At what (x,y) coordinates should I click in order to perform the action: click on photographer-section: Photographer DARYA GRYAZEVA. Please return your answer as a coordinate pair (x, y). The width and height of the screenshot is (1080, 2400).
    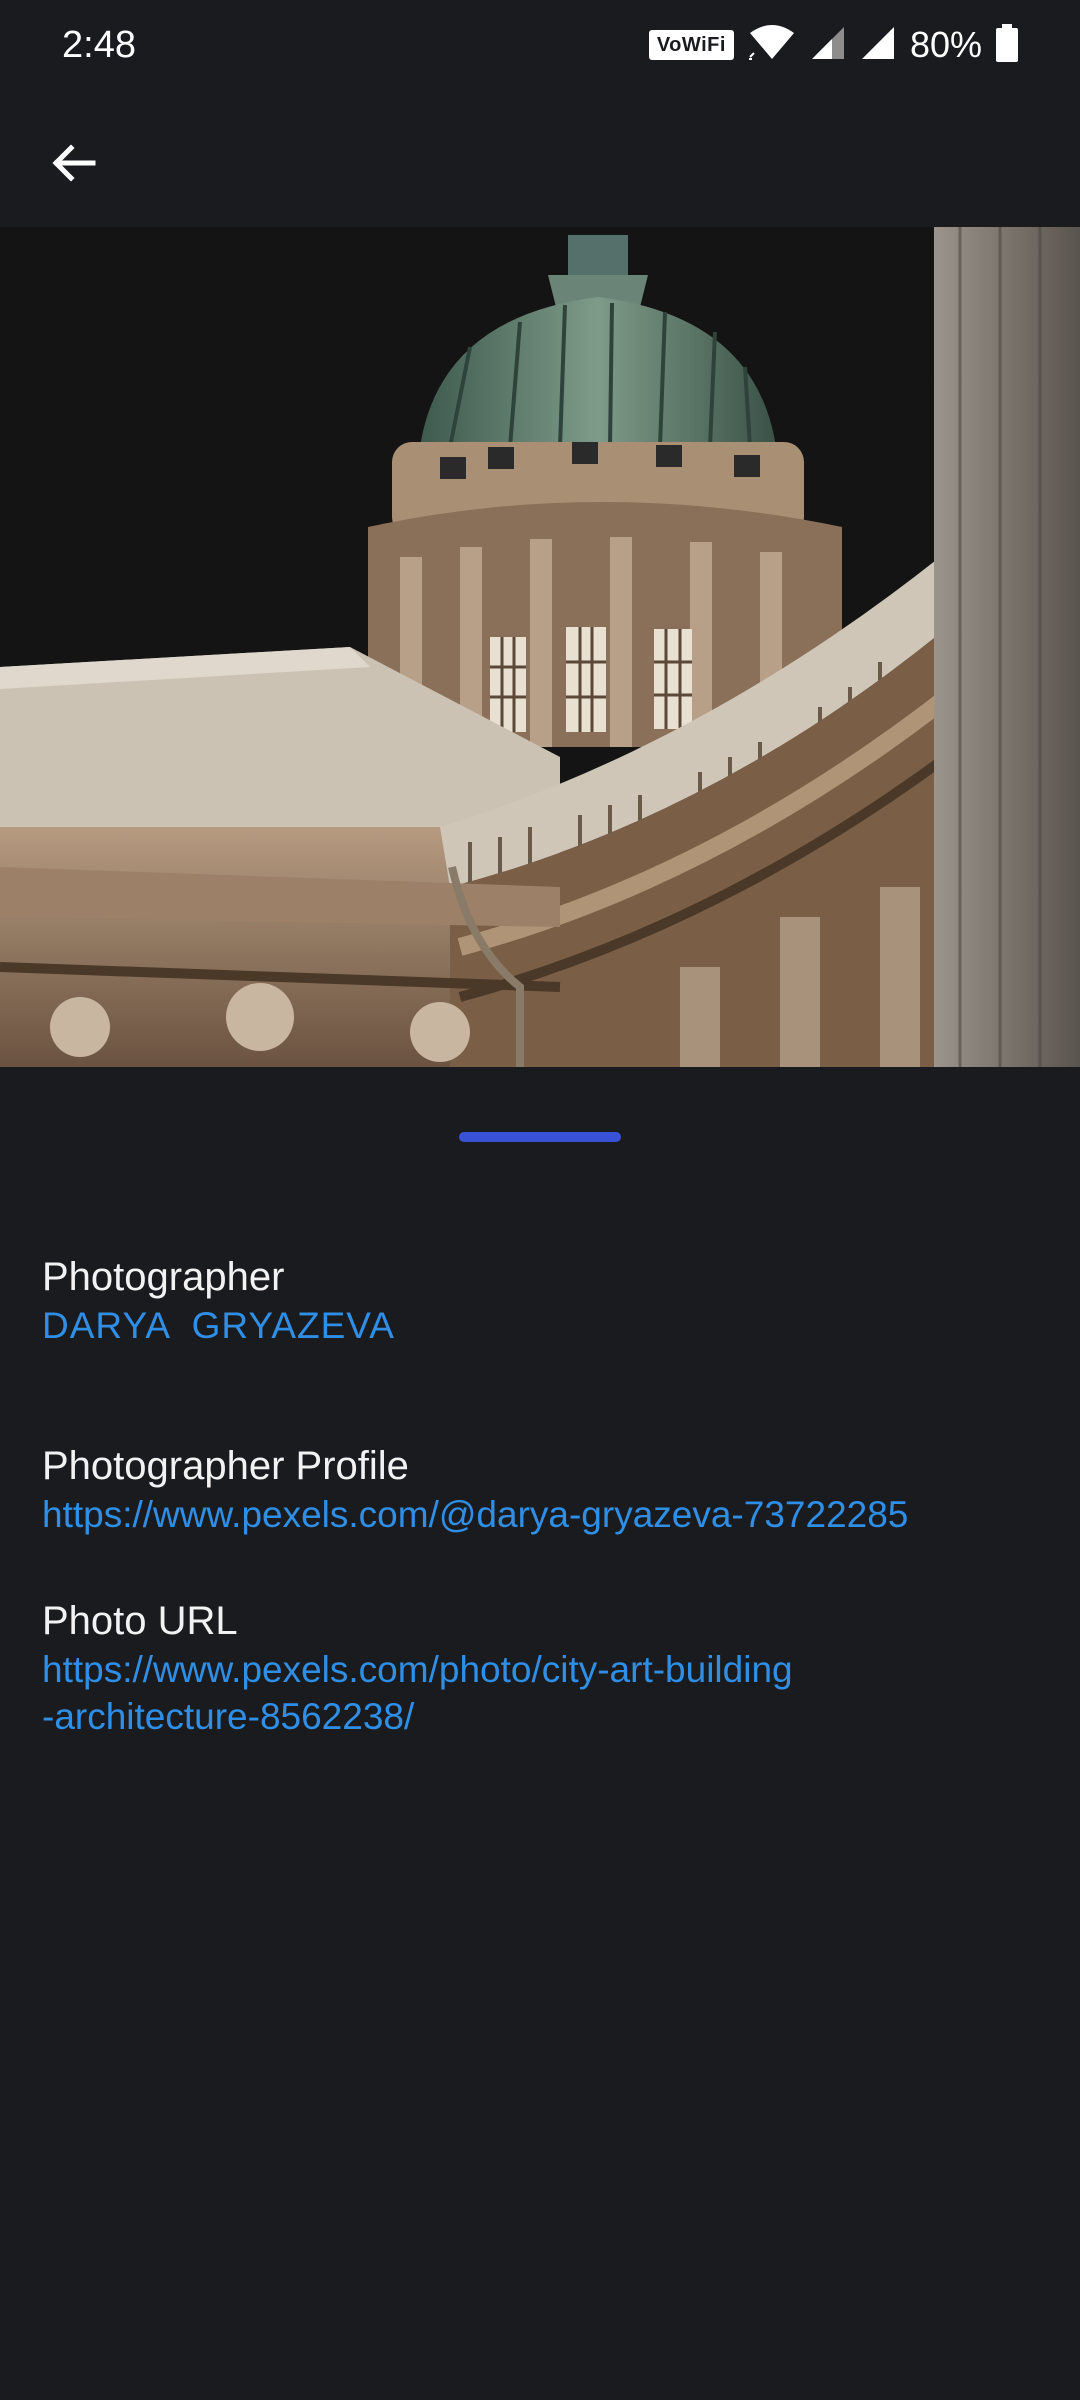
    Looking at the image, I should click on (542, 1300).